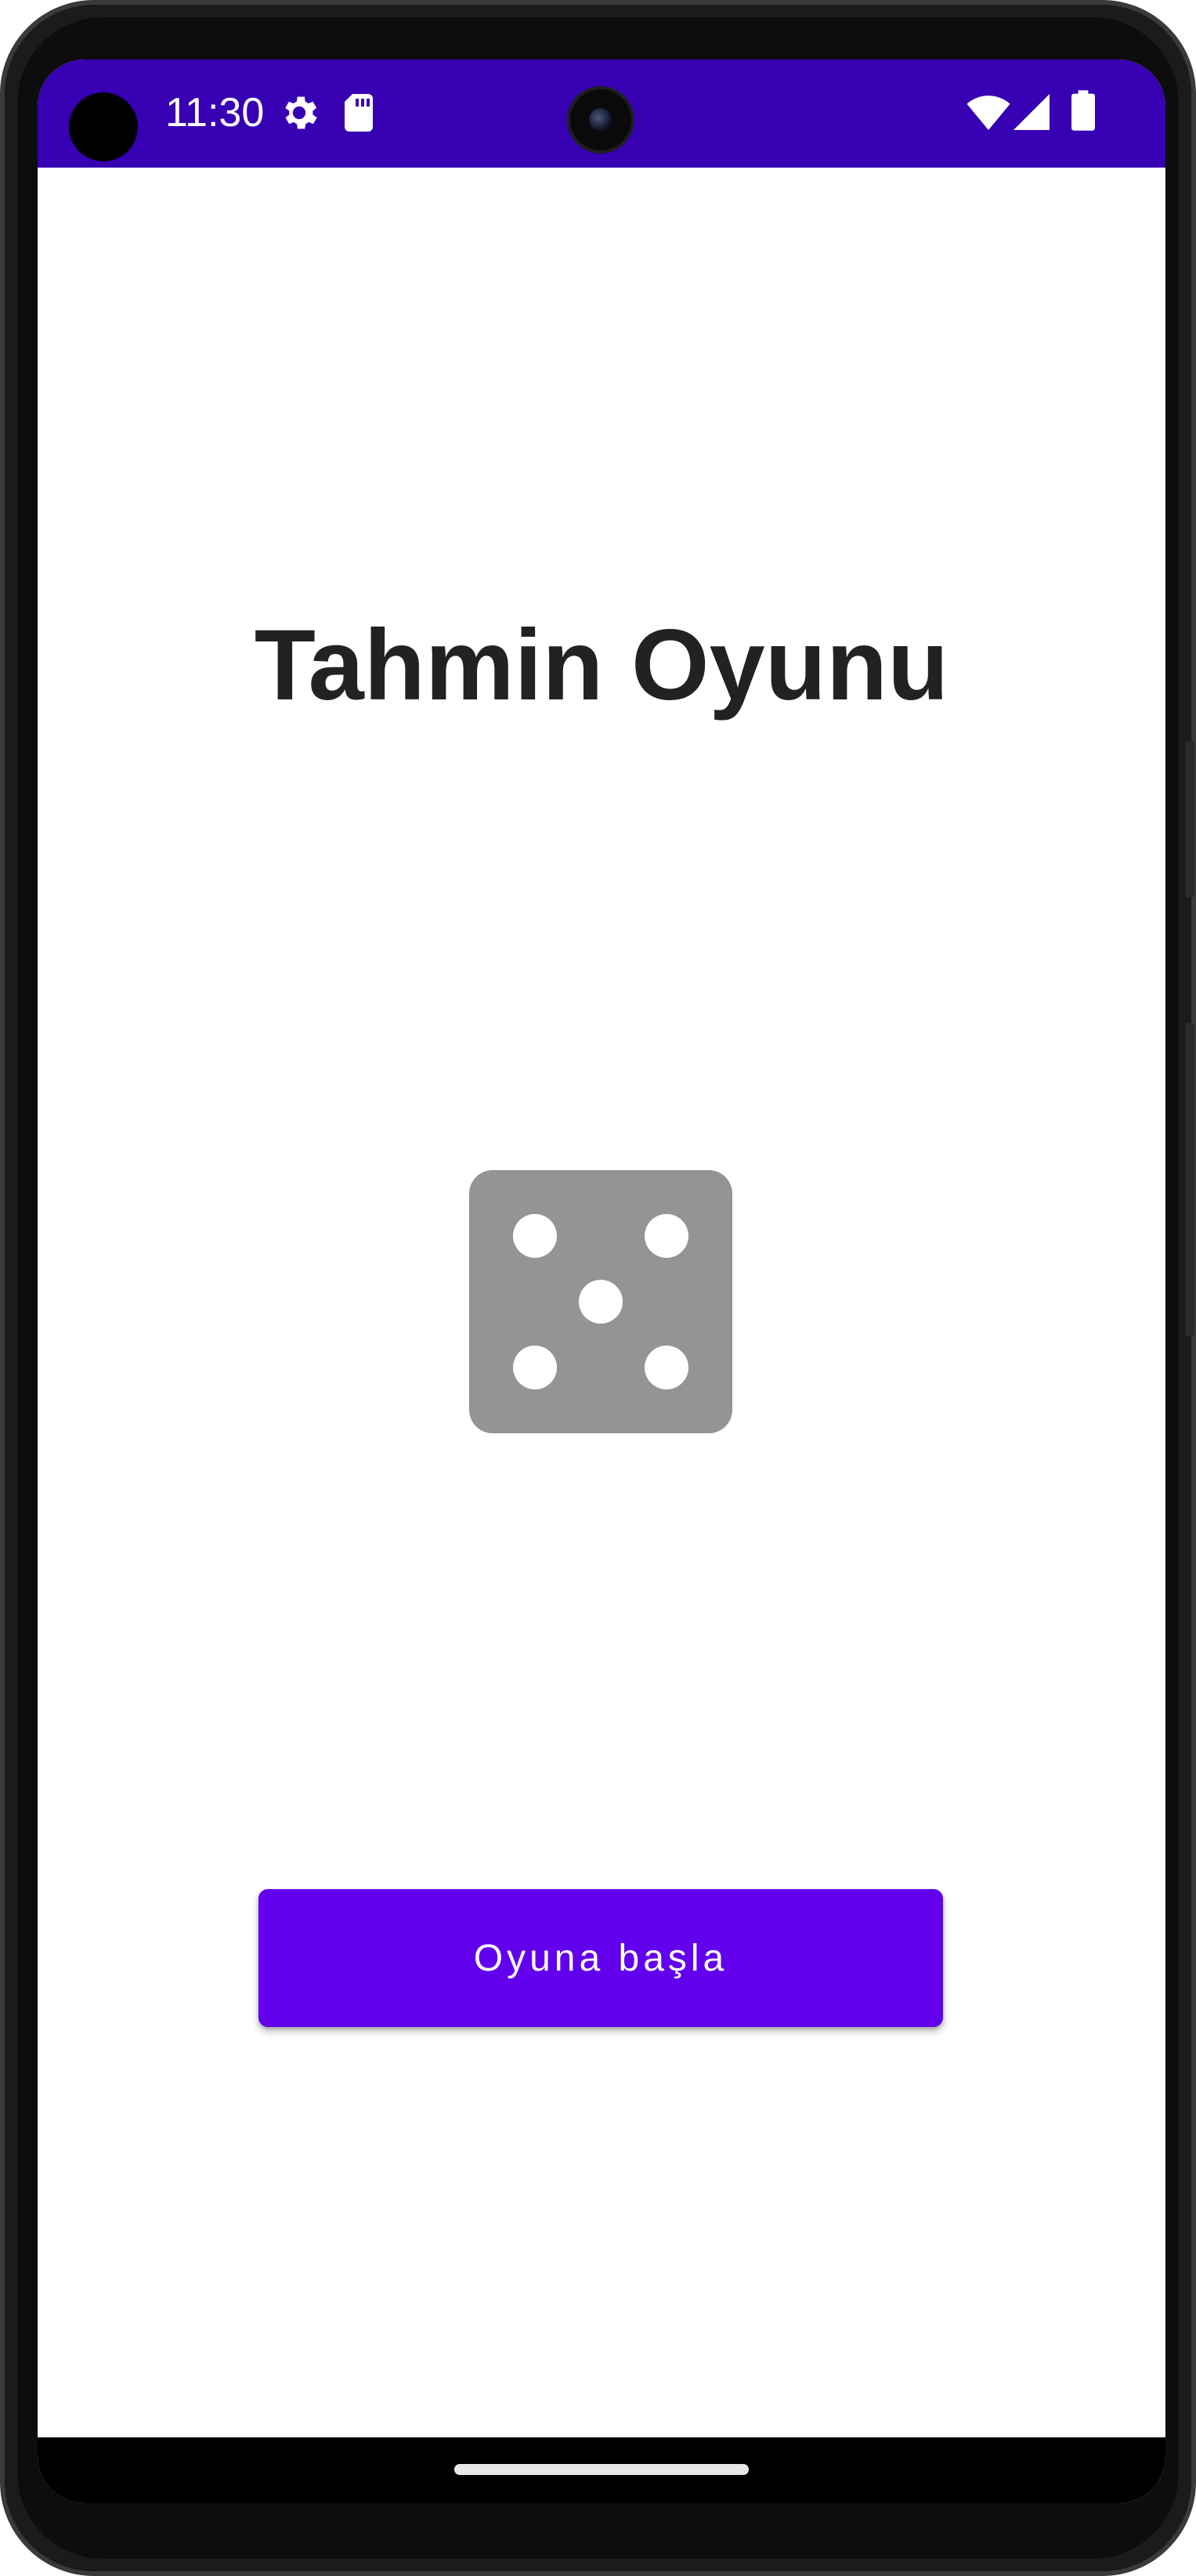 The width and height of the screenshot is (1196, 2576). What do you see at coordinates (600, 120) in the screenshot?
I see `front-camera` at bounding box center [600, 120].